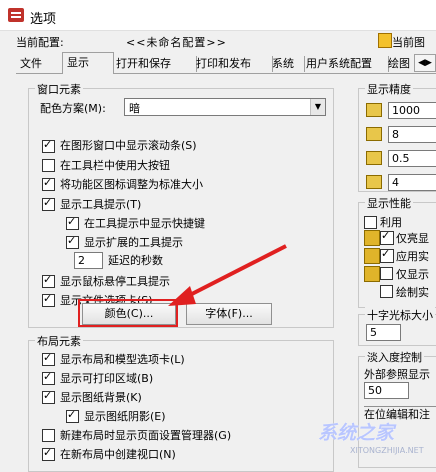  What do you see at coordinates (39, 64) in the screenshot?
I see `tab-files: 文件` at bounding box center [39, 64].